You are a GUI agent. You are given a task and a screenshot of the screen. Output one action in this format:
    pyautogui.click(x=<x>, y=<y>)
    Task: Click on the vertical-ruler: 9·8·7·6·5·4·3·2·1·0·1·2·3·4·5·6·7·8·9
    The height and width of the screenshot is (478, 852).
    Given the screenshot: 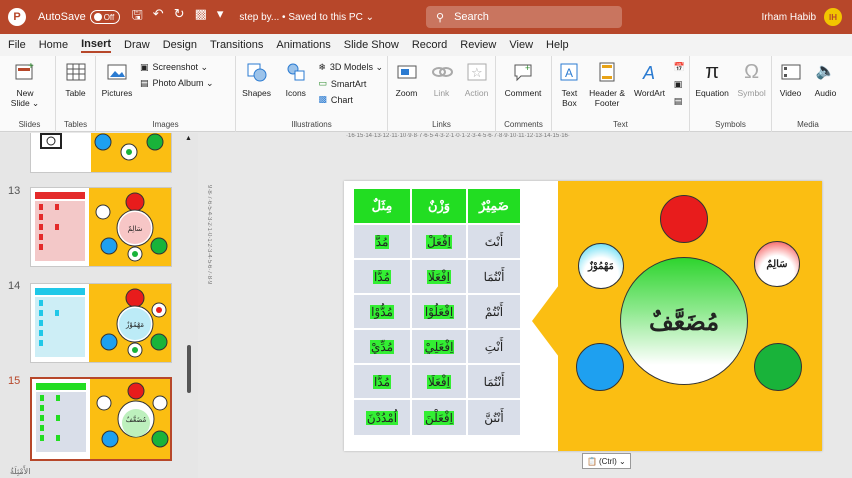 What is the action you would take?
    pyautogui.click(x=209, y=235)
    